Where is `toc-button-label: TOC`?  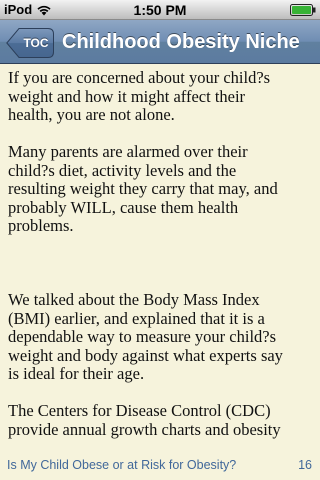
toc-button-label: TOC is located at coordinates (36, 43).